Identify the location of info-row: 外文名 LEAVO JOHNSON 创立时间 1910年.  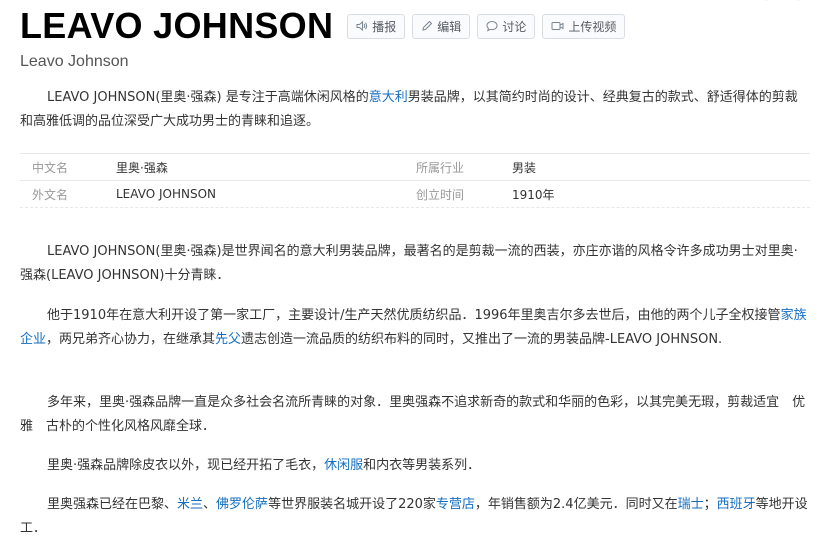
(415, 194).